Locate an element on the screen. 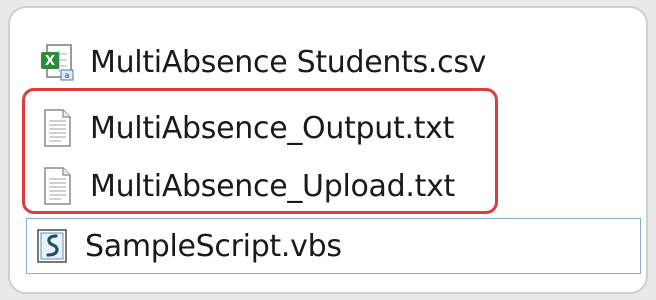 The width and height of the screenshot is (656, 300). svg-text: a is located at coordinates (67, 75).